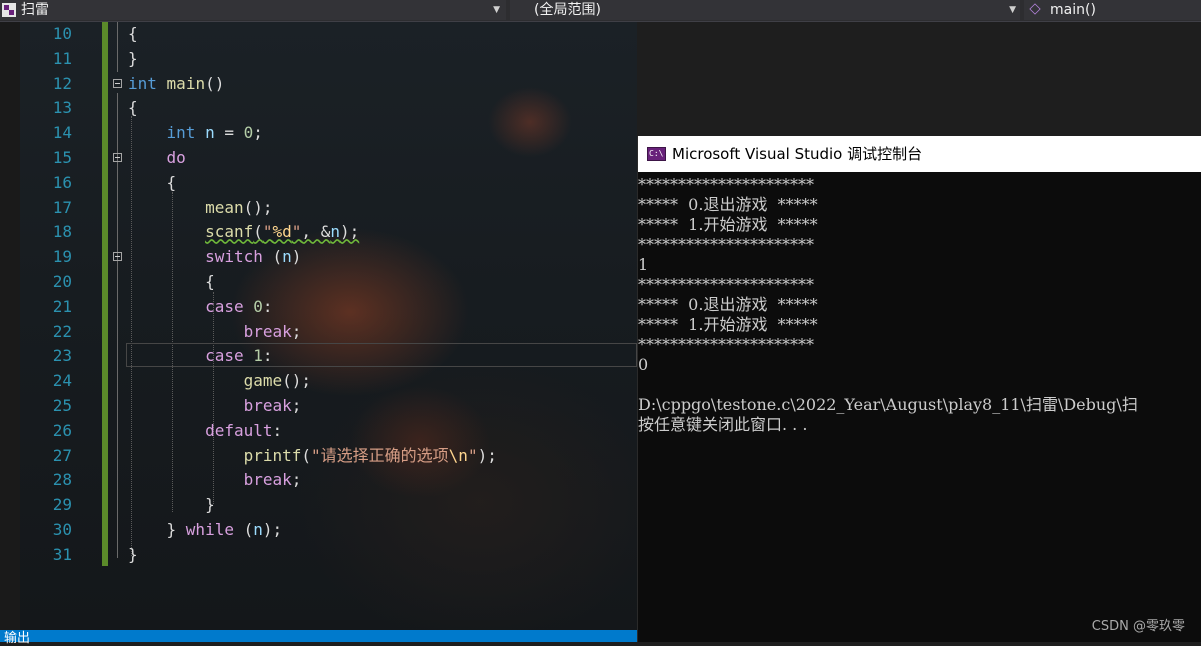  What do you see at coordinates (9, 10) in the screenshot?
I see `project-icon` at bounding box center [9, 10].